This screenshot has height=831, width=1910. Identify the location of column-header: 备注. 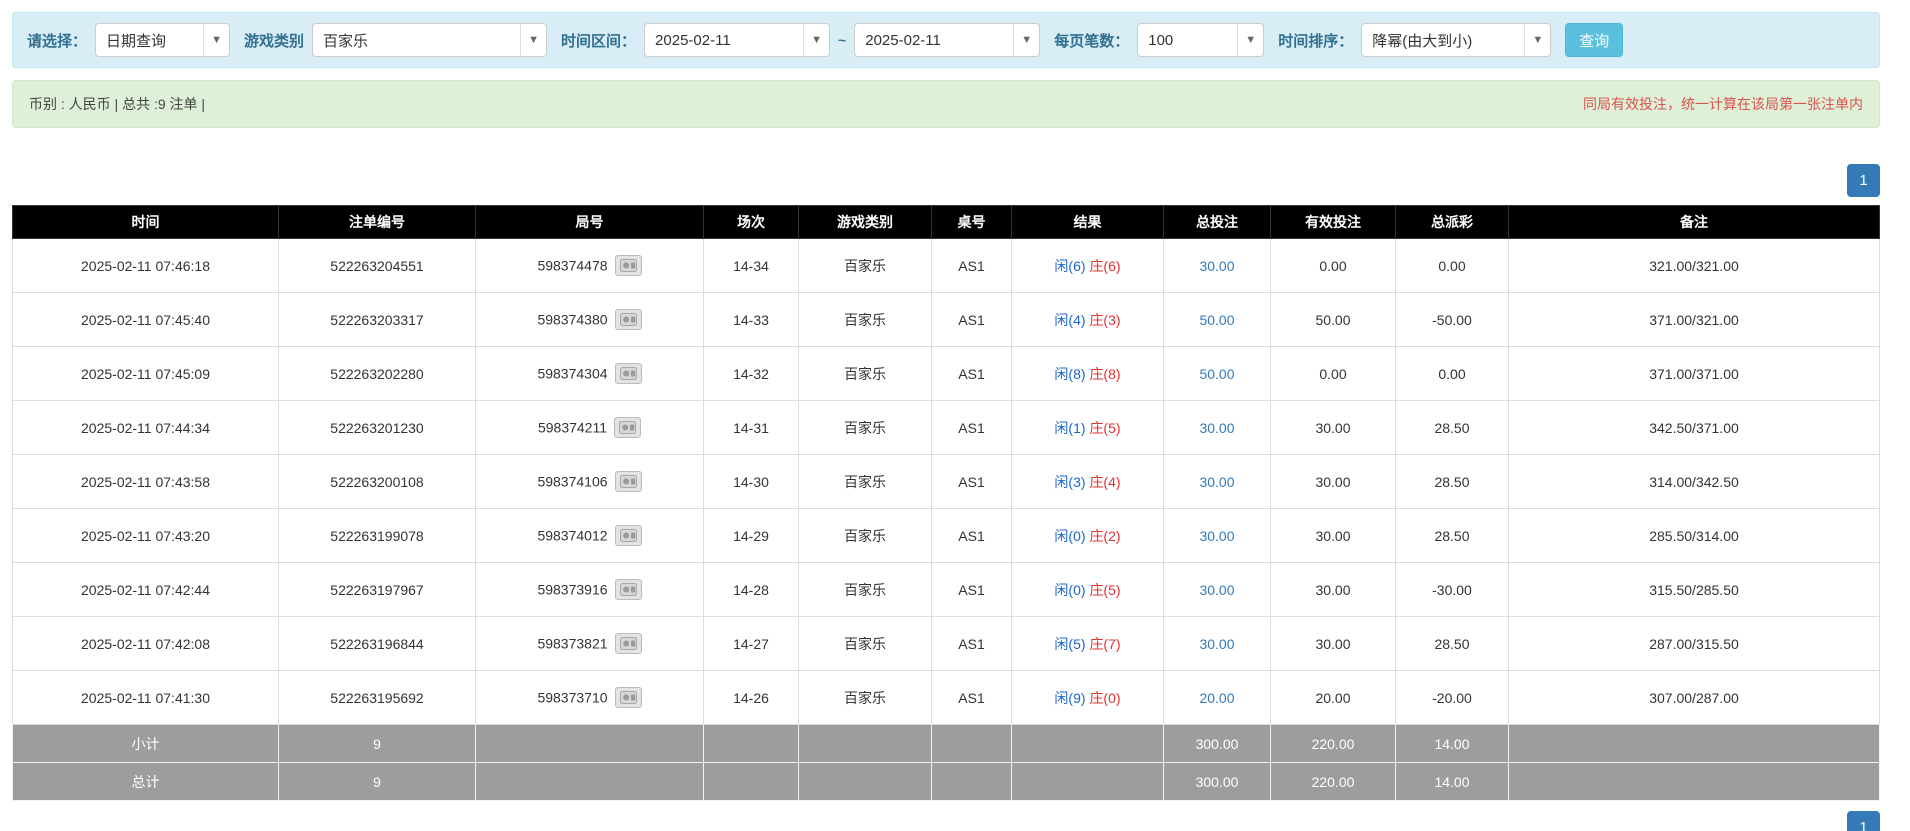
(1694, 222).